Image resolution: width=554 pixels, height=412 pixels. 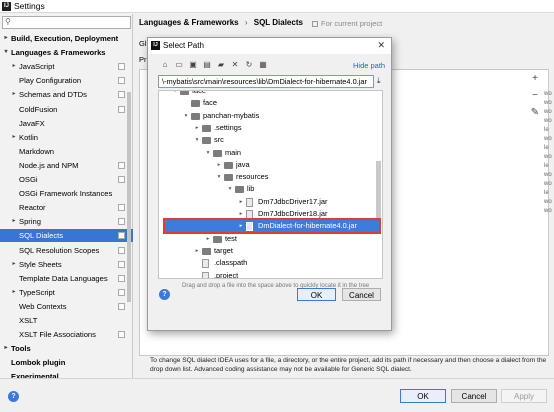 I want to click on folder-node: face, so click(x=270, y=103).